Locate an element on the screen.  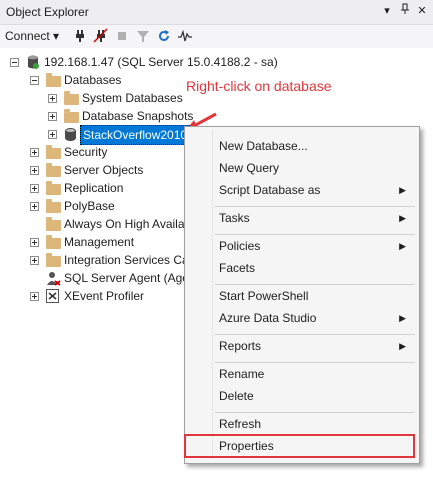
close-icon: ✕ is located at coordinates (422, 11).